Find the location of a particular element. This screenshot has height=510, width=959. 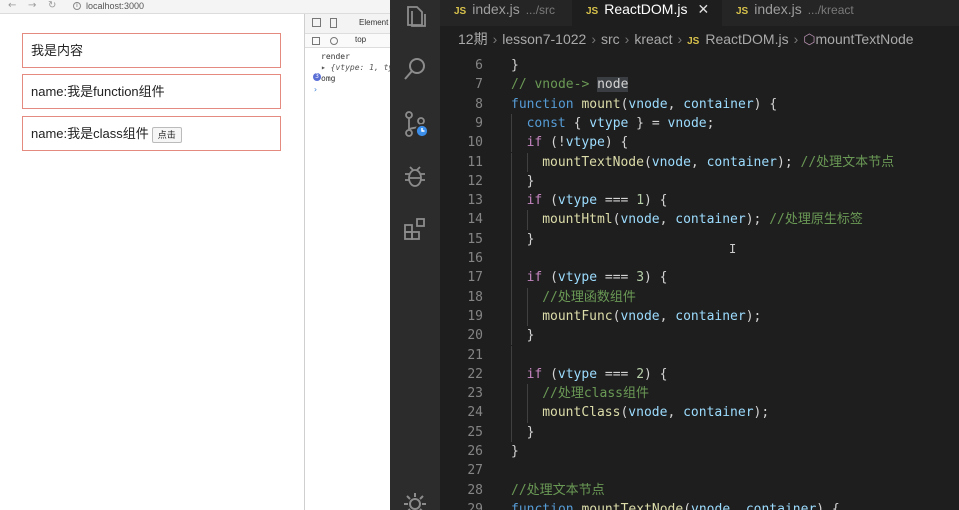

click-button: 点击 is located at coordinates (166, 134).